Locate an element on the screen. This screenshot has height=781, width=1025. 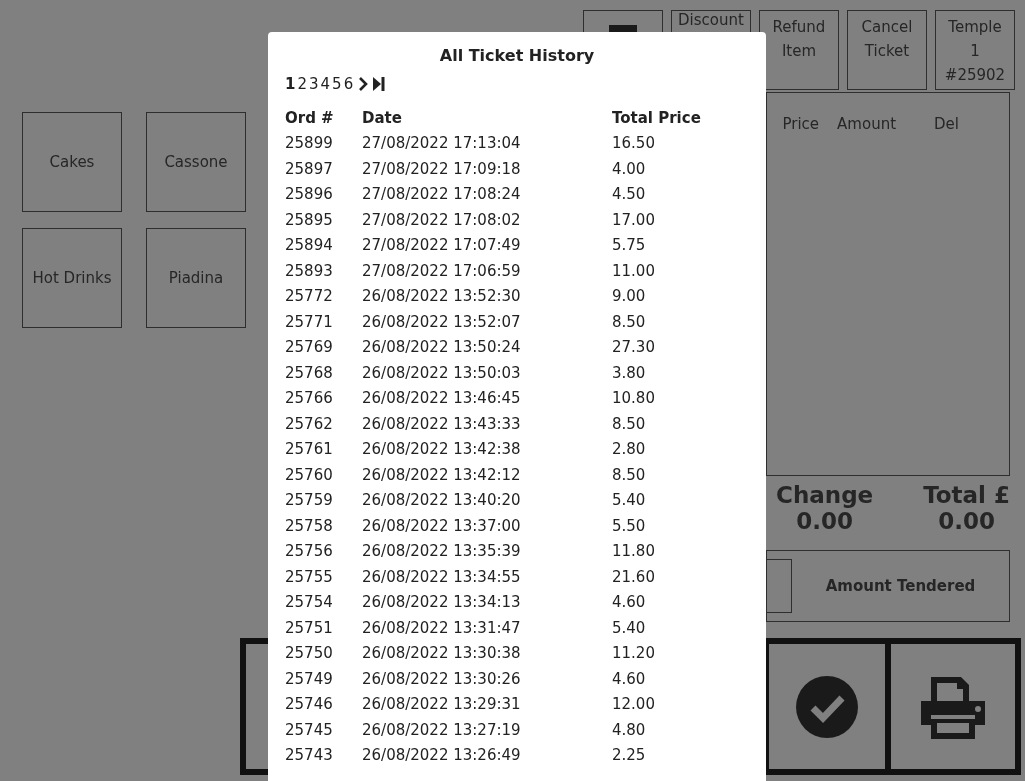
toolbar-button: Cancel Ticket is located at coordinates (887, 50).